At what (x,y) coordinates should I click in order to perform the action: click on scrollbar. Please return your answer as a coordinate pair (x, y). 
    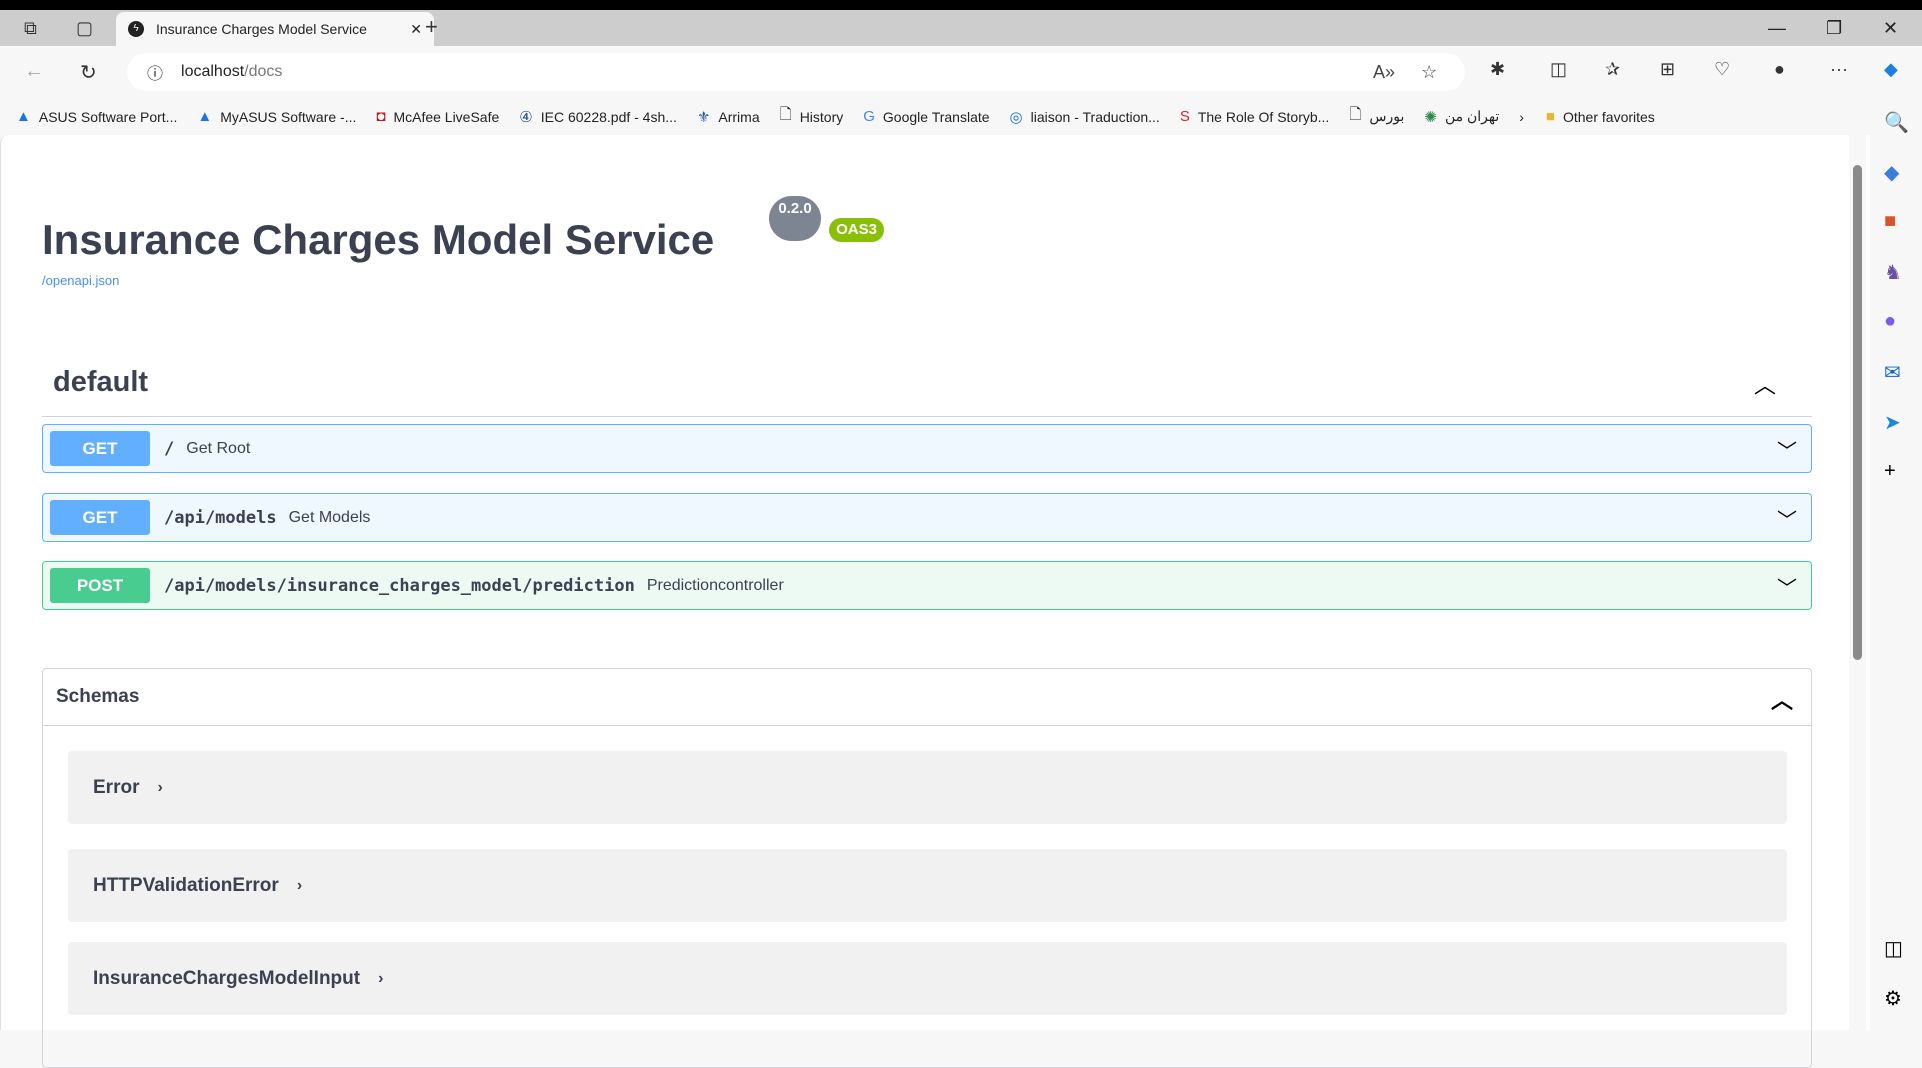
    Looking at the image, I should click on (1857, 582).